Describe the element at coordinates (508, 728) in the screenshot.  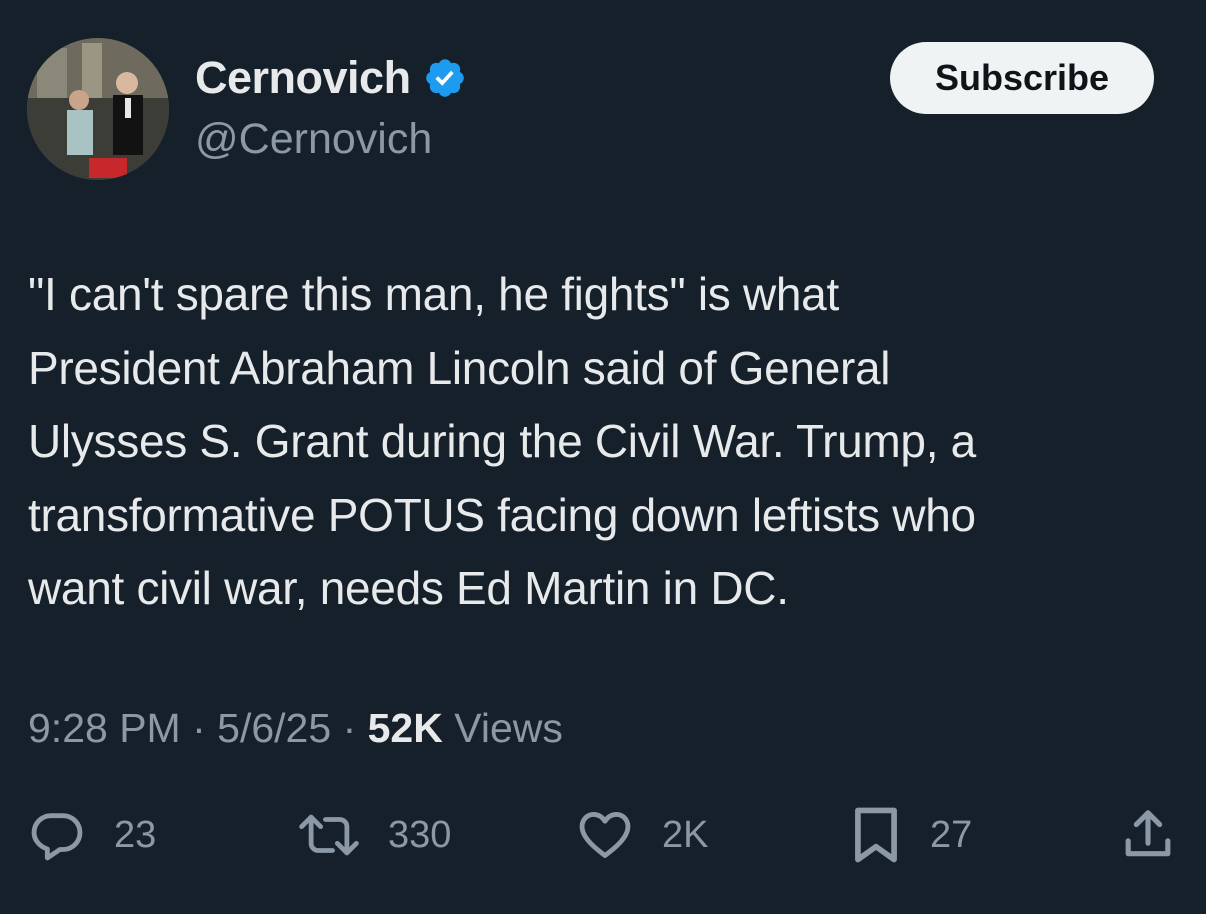
I see `views-label: Views` at that location.